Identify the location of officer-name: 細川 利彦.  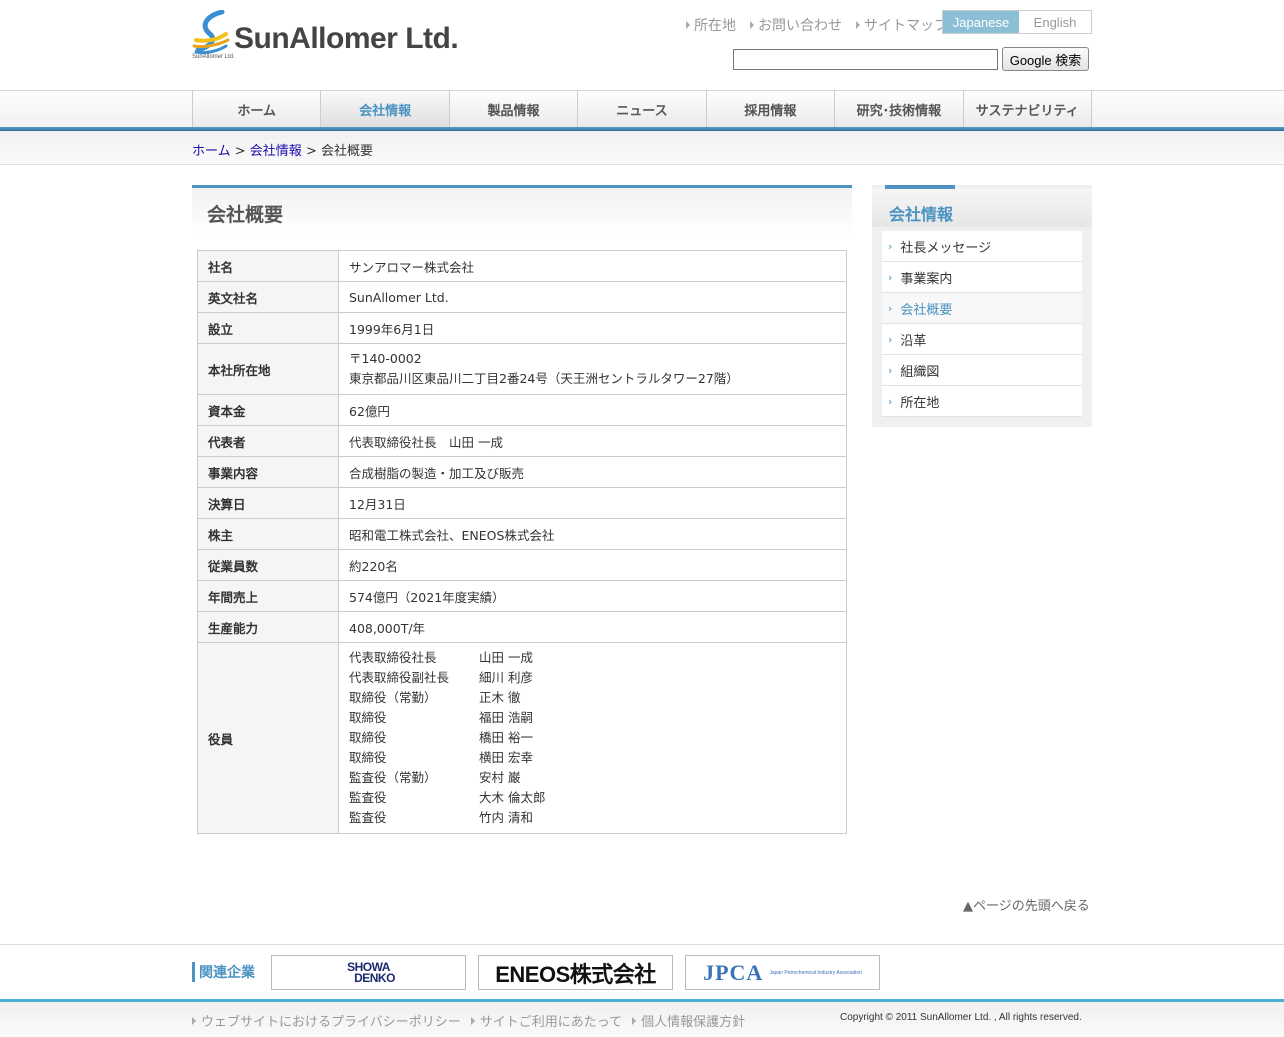
(506, 677).